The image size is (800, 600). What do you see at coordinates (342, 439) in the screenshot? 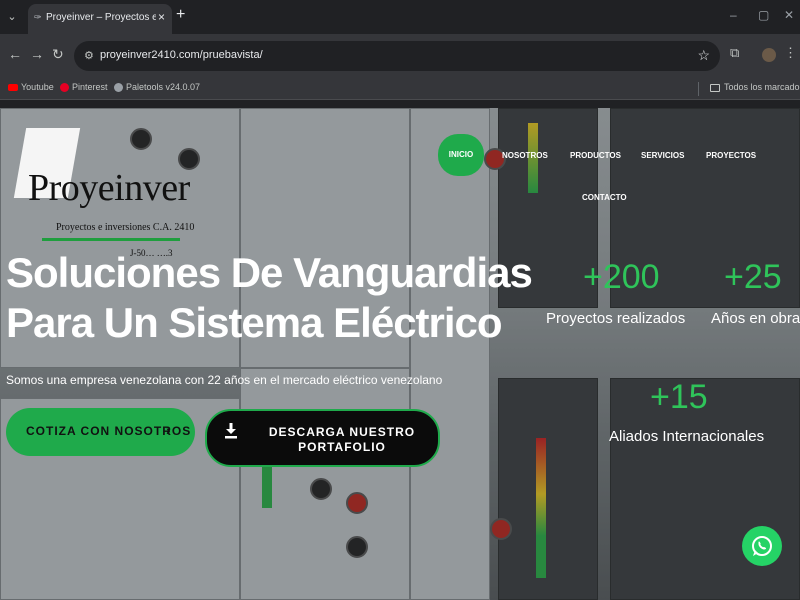
I see `download-button-label: DESCARGA NUESTRO PORTAFOLIO` at bounding box center [342, 439].